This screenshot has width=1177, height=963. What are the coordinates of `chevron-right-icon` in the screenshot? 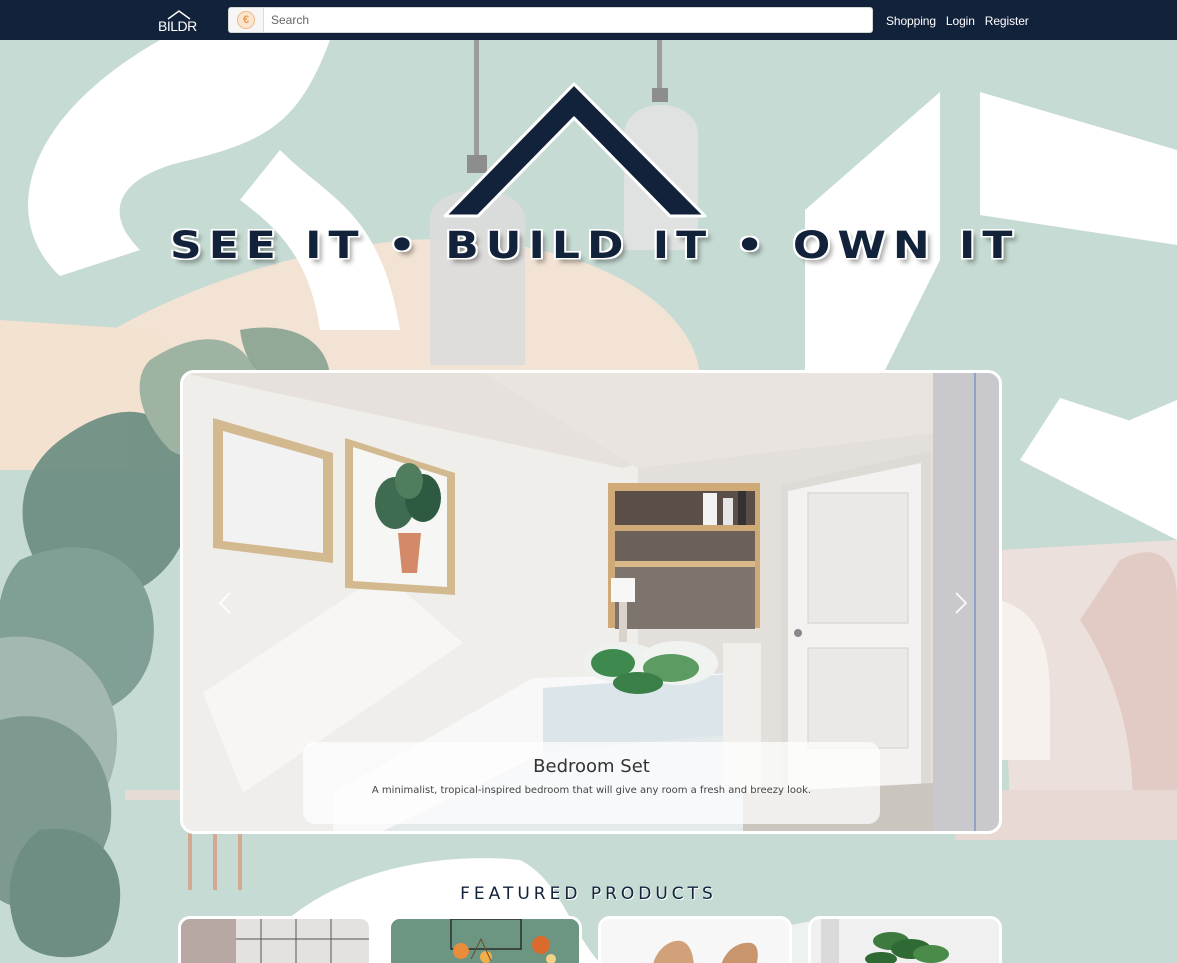 It's located at (960, 603).